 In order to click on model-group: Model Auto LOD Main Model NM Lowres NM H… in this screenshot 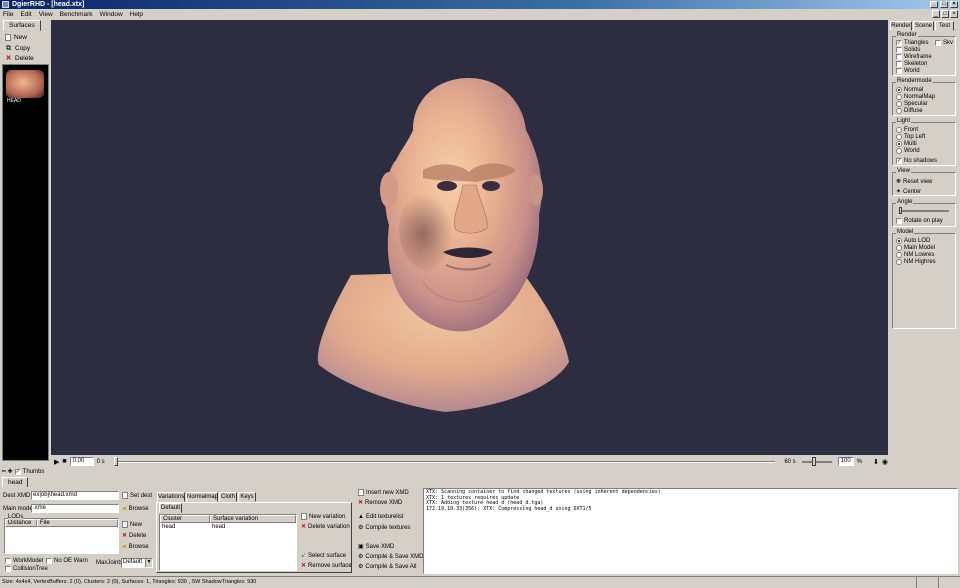, I will do `click(924, 279)`.